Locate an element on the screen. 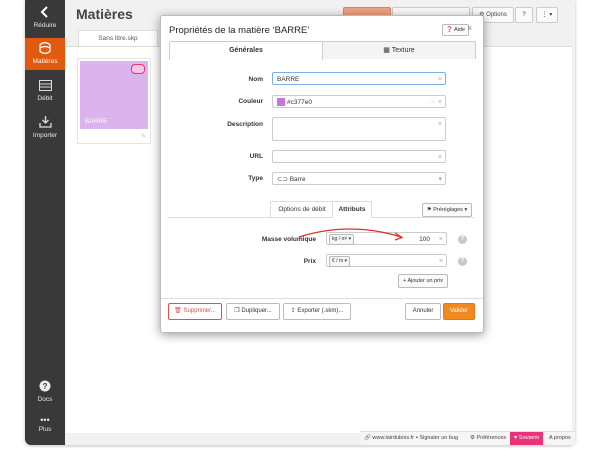  cancel-button: Annuler is located at coordinates (423, 311).